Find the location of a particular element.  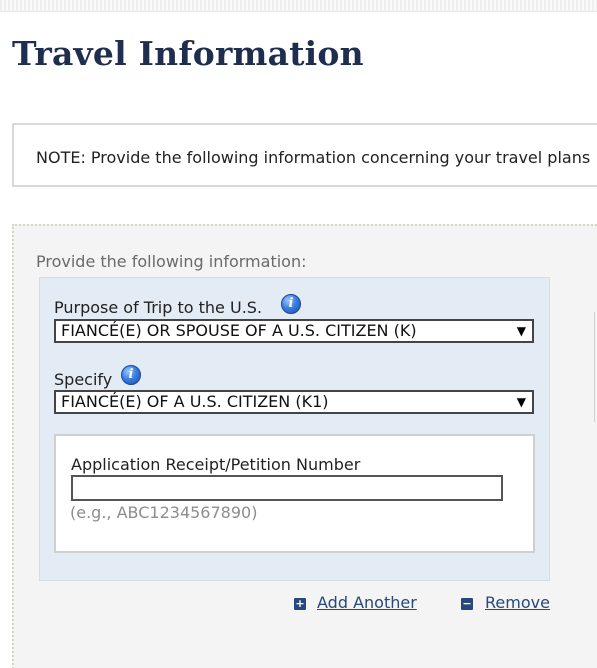

page-title: Travel Information is located at coordinates (188, 53).